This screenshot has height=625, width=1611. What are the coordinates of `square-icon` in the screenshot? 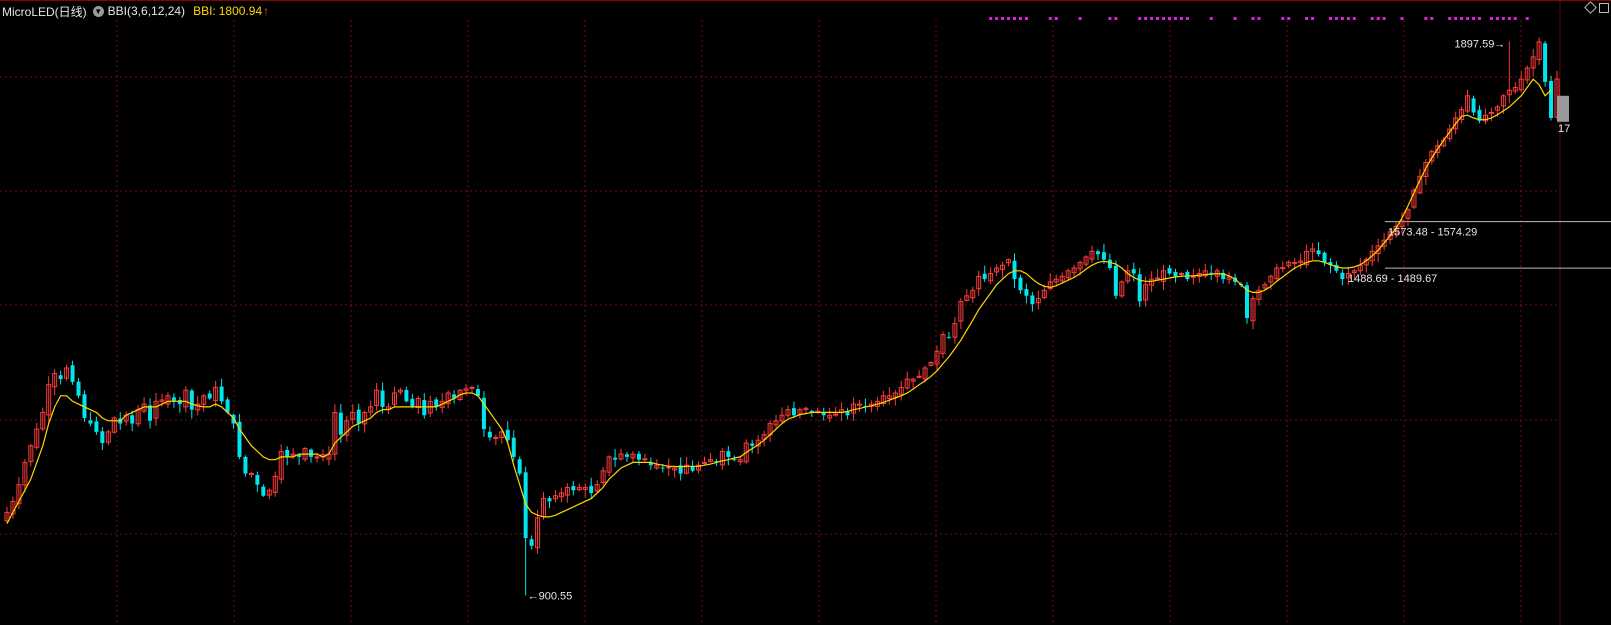 It's located at (1604, 8).